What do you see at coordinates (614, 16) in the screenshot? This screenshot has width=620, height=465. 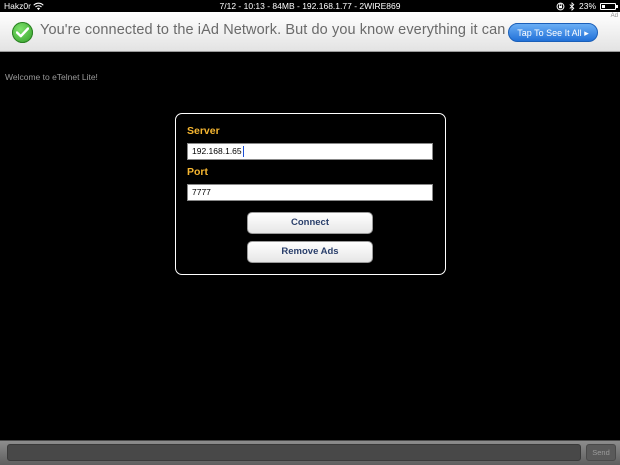 I see `ad-badge: Ad` at bounding box center [614, 16].